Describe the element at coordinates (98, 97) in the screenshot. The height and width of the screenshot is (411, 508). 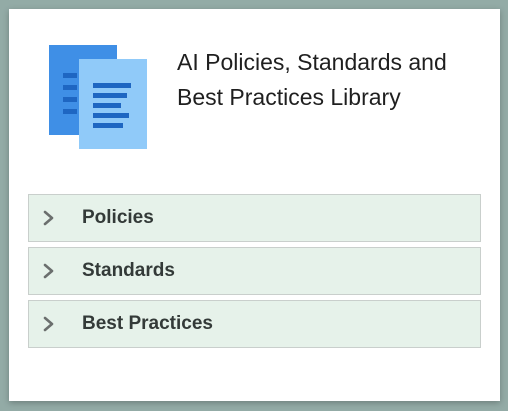
I see `documents-icon` at that location.